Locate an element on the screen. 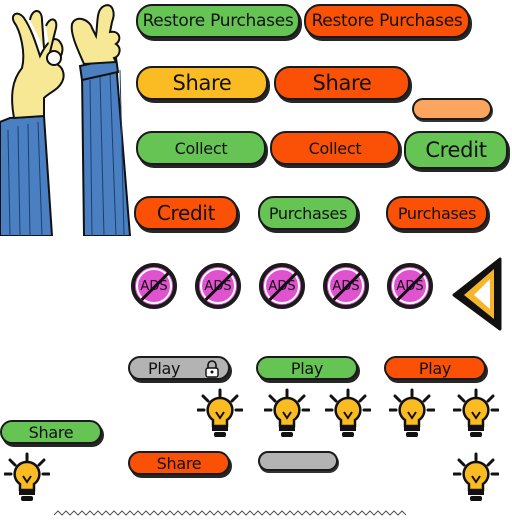  collect-button-orange: Collect is located at coordinates (335, 148).